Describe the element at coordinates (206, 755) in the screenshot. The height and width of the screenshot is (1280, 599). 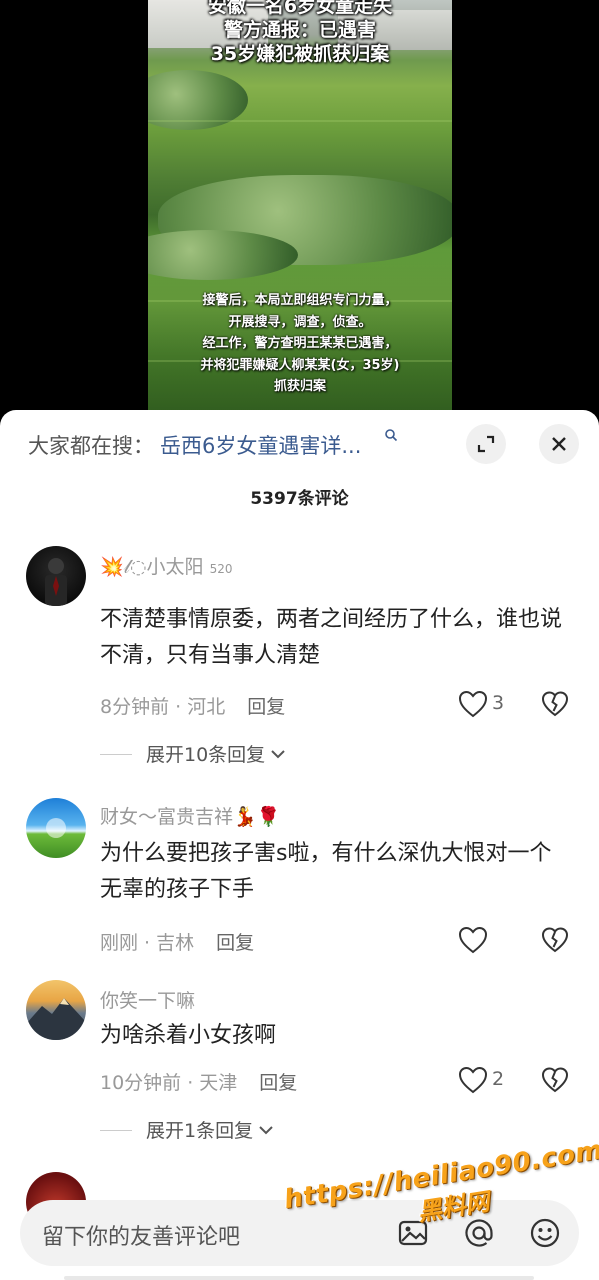
I see `expand-replies-label: 展开10条回复` at that location.